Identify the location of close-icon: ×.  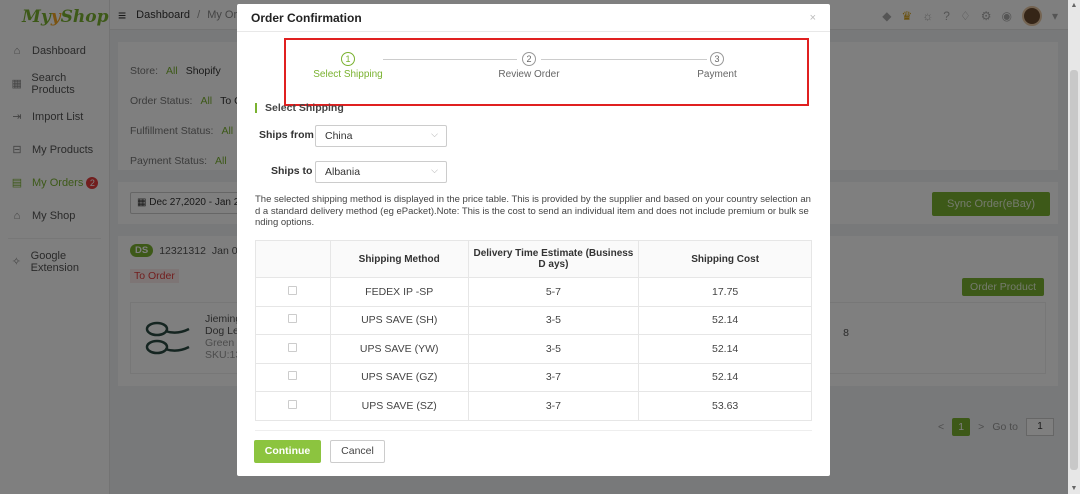
(813, 18).